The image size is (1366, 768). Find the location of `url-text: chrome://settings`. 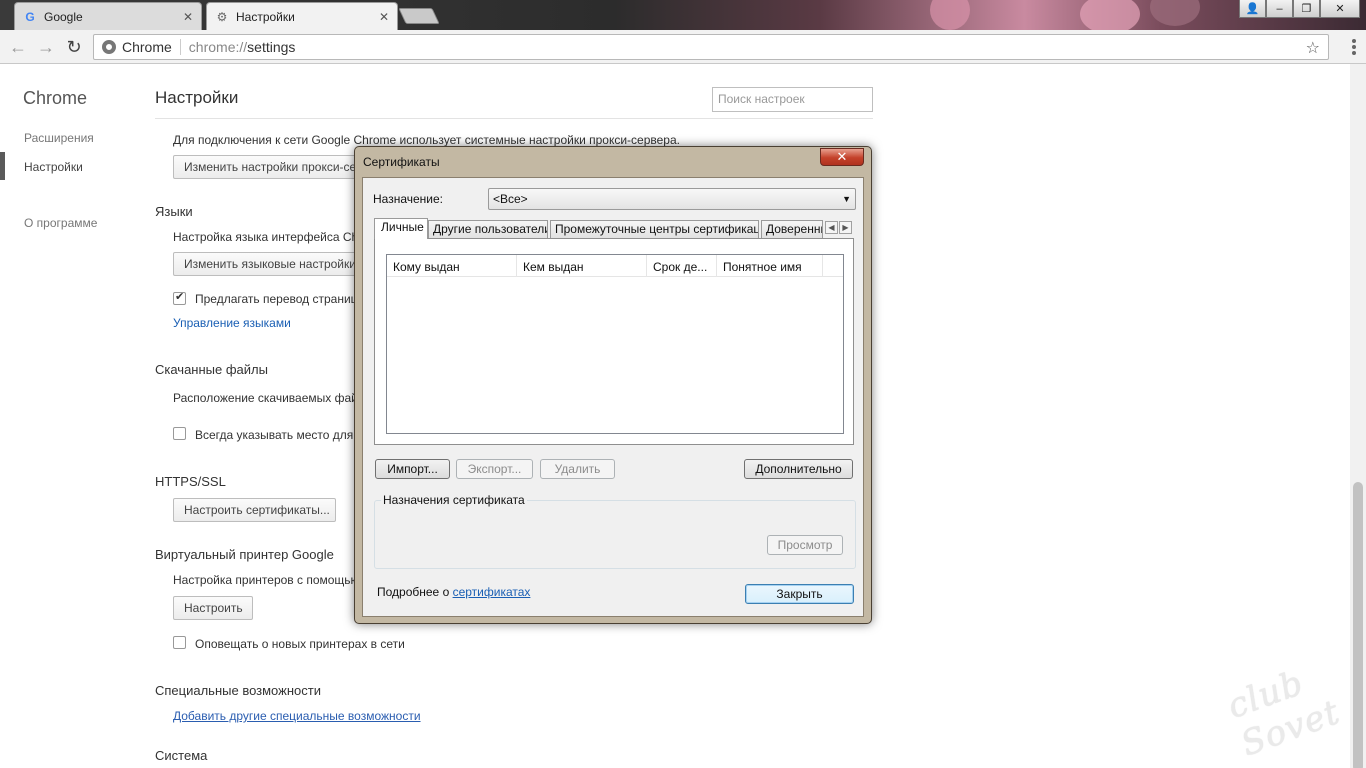

url-text: chrome://settings is located at coordinates (242, 47).